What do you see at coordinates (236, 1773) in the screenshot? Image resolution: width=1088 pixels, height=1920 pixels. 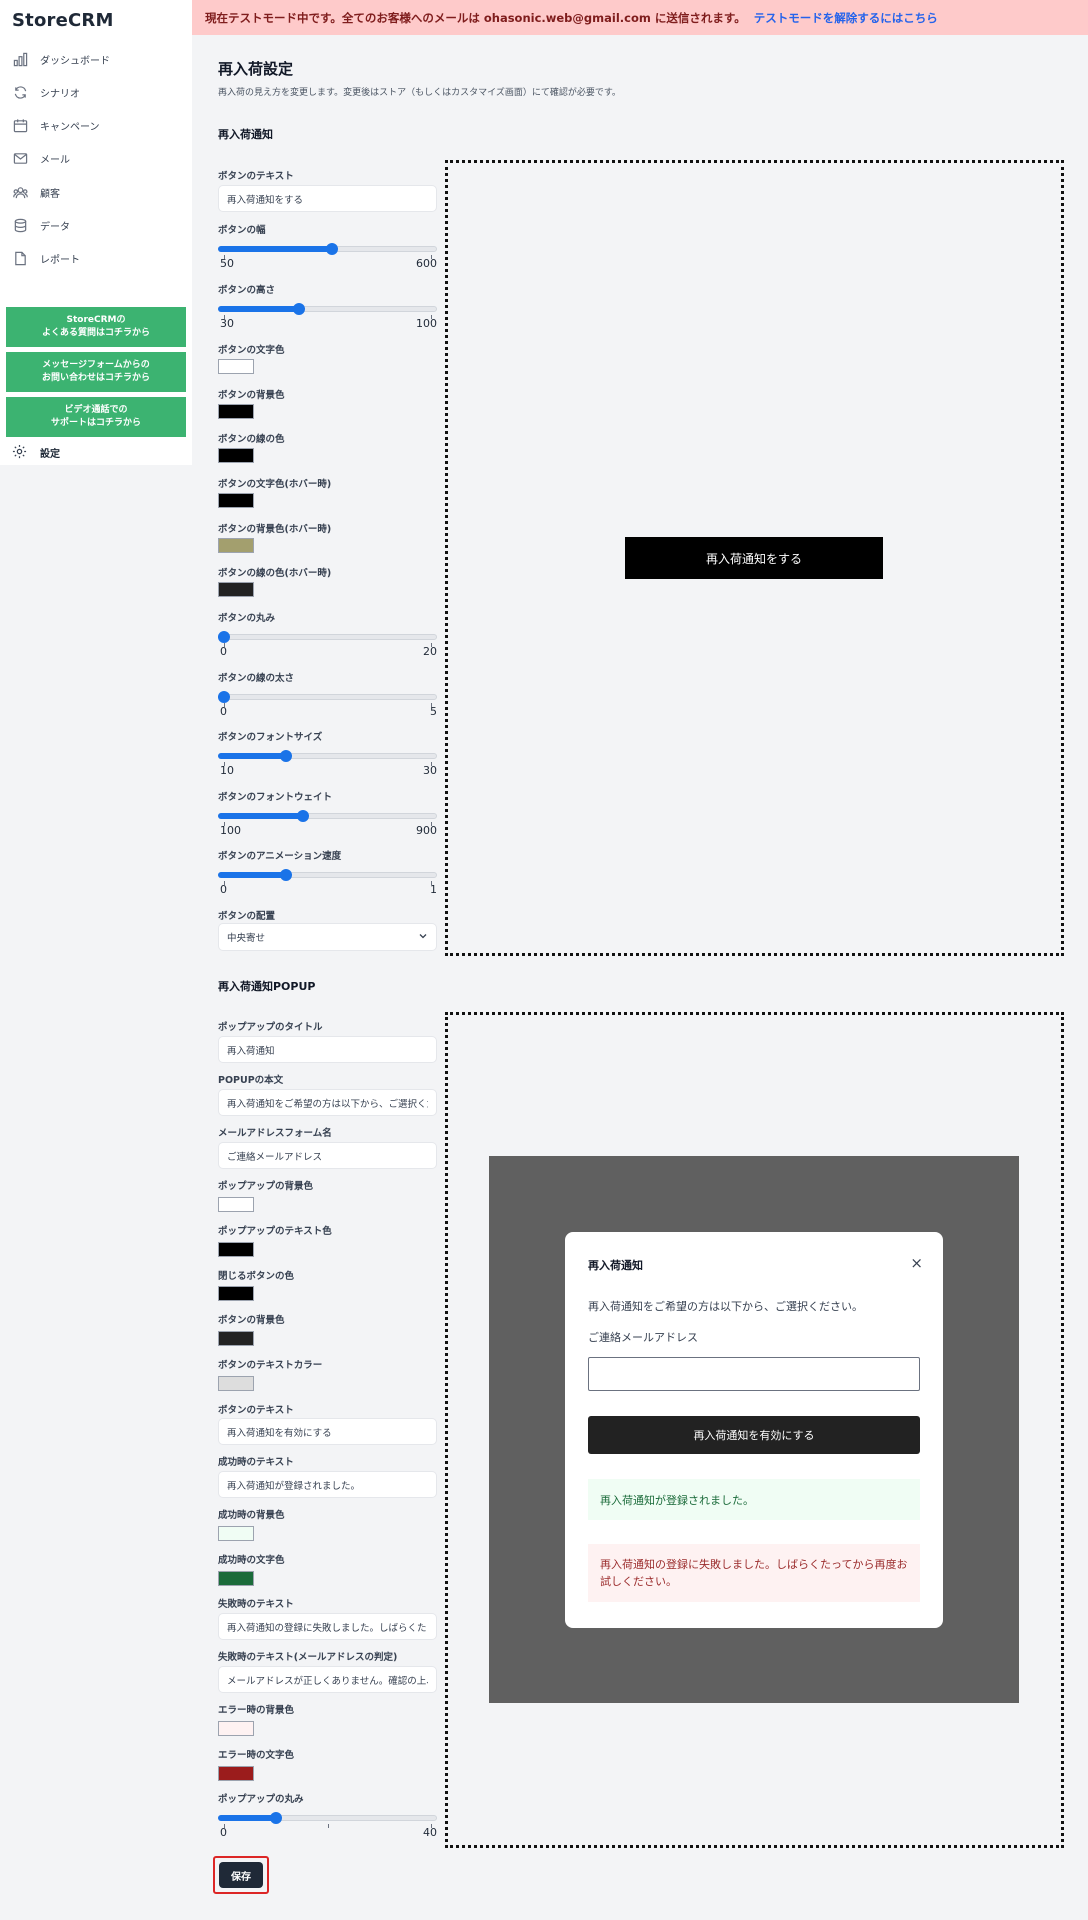 I see `error-color-swatch` at bounding box center [236, 1773].